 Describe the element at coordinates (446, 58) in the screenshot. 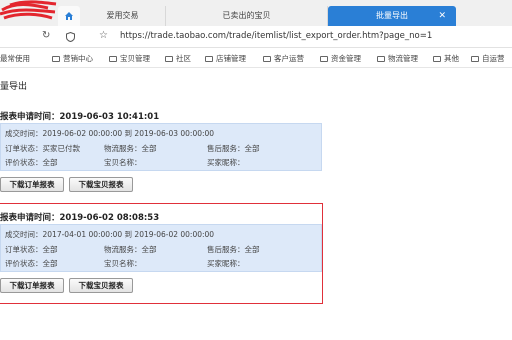

I see `bookmark-other: 其他` at that location.